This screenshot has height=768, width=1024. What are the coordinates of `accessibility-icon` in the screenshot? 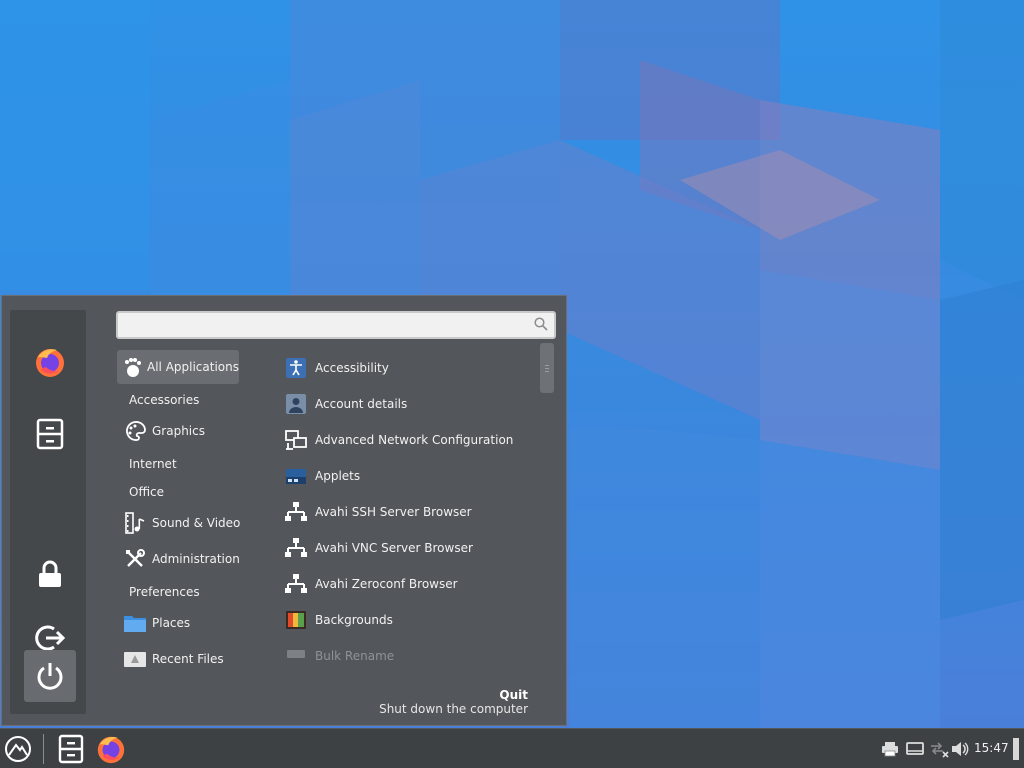 It's located at (296, 368).